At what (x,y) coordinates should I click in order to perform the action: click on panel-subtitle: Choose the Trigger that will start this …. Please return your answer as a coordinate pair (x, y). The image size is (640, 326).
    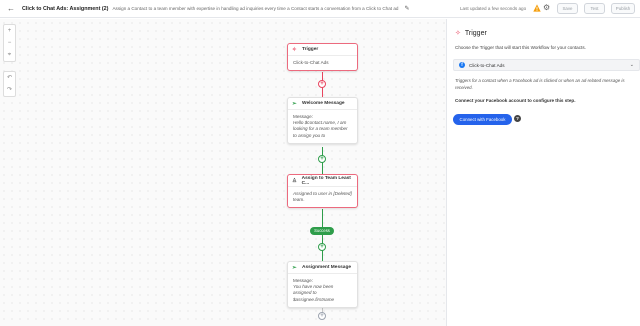
    Looking at the image, I should click on (520, 47).